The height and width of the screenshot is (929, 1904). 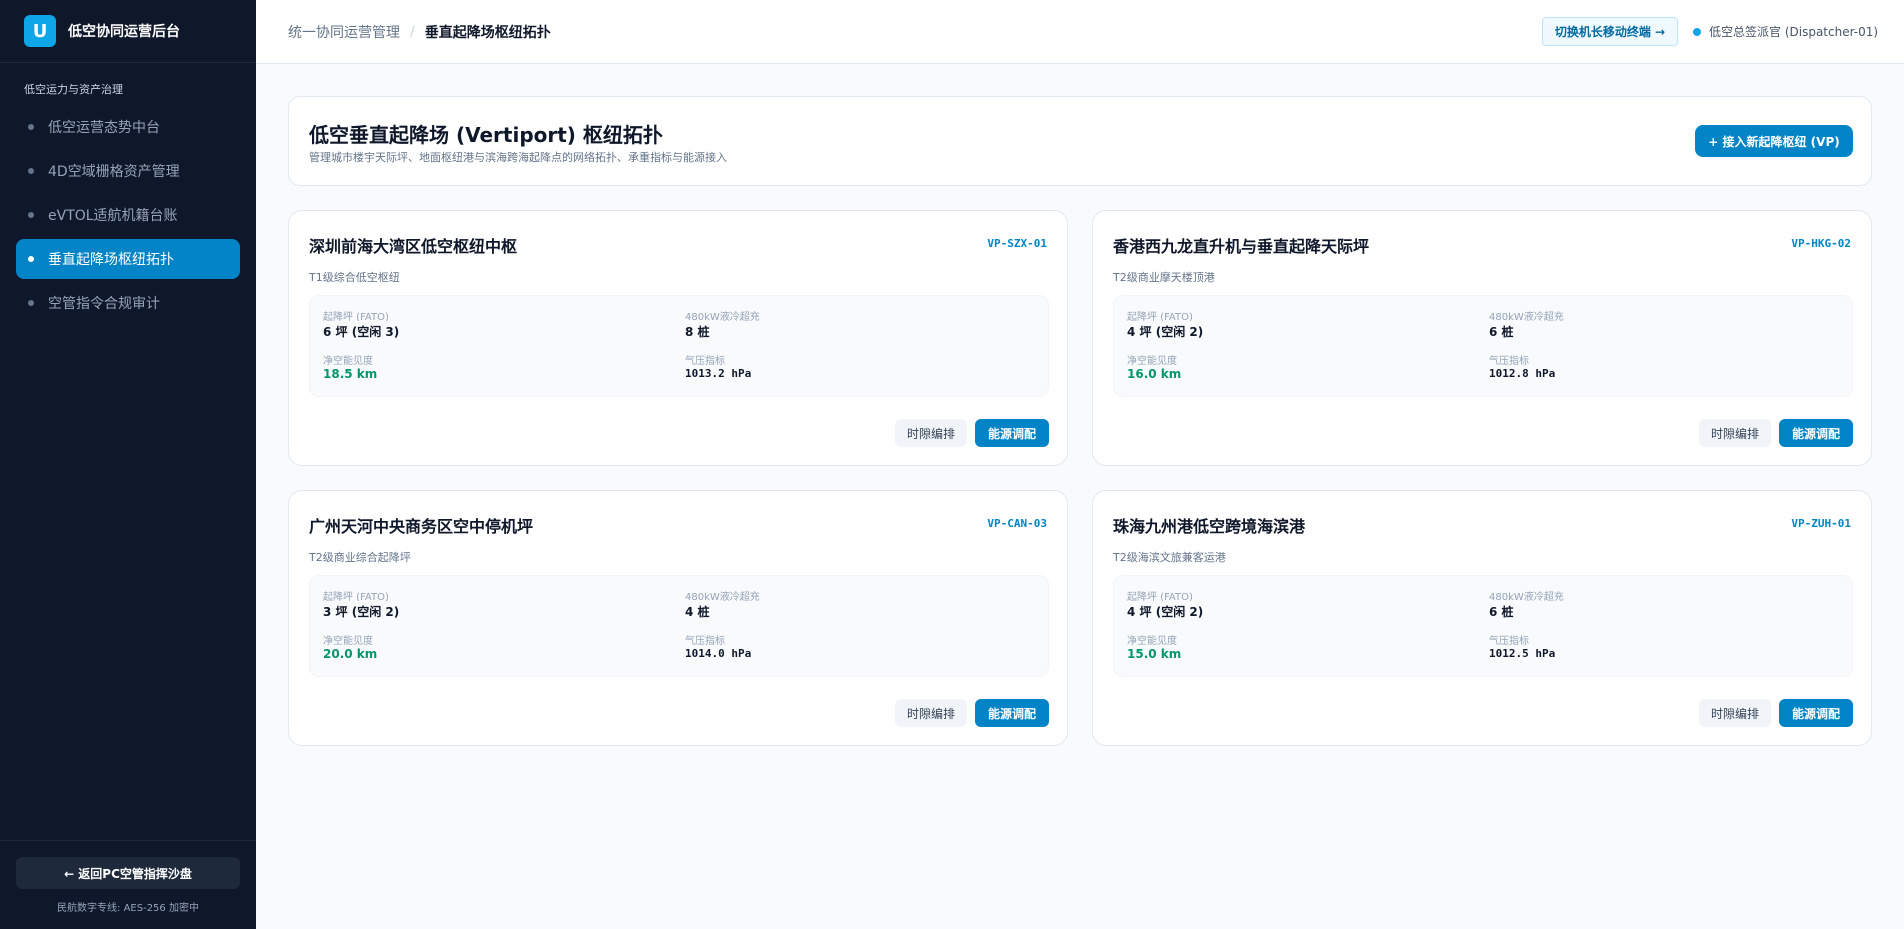 What do you see at coordinates (1659, 646) in the screenshot?
I see `metric-pressure: 气压指标 1012.5 hPa` at bounding box center [1659, 646].